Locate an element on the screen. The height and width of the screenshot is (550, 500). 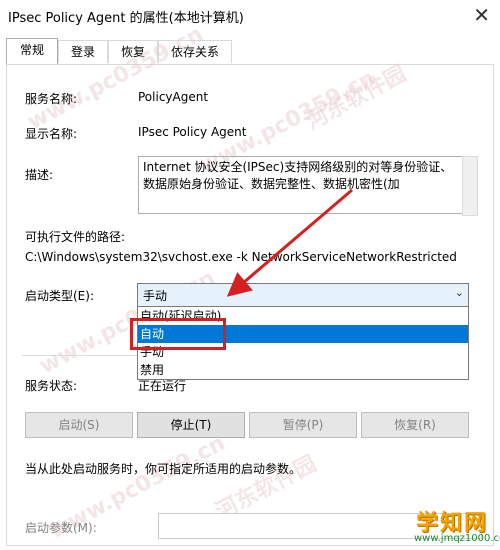
start-button: 启动(S) is located at coordinates (79, 425).